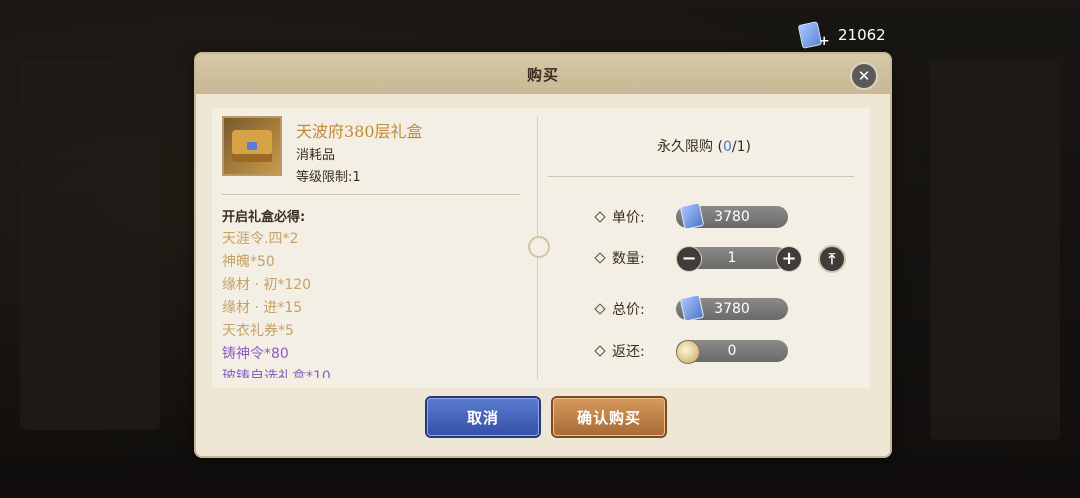  I want to click on list-item: 玻铸自选礼盒*10, so click(276, 373).